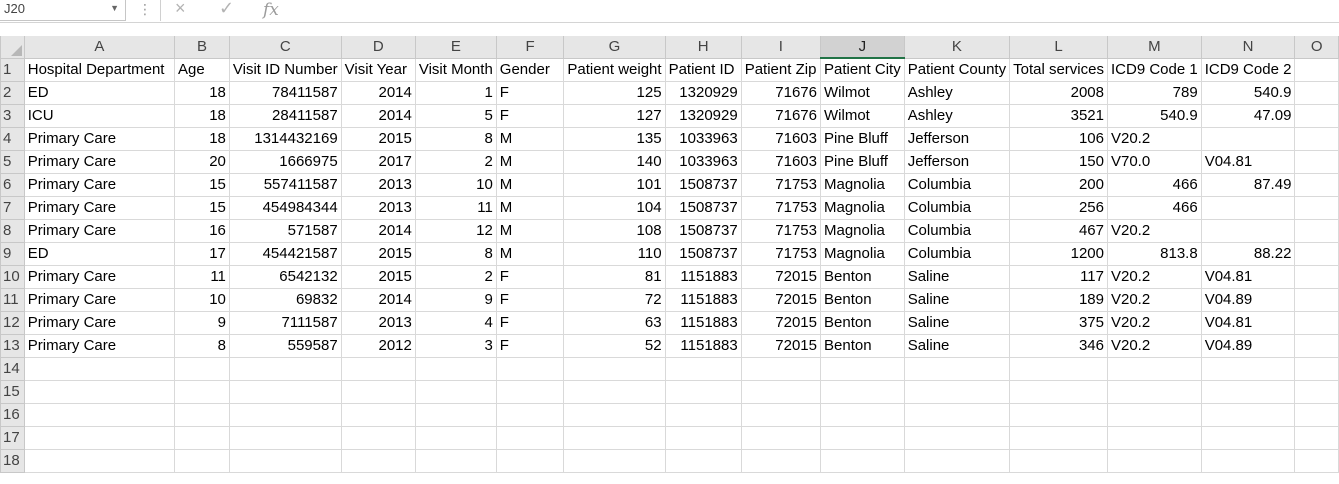  I want to click on cell-h13: 1151883, so click(703, 346).